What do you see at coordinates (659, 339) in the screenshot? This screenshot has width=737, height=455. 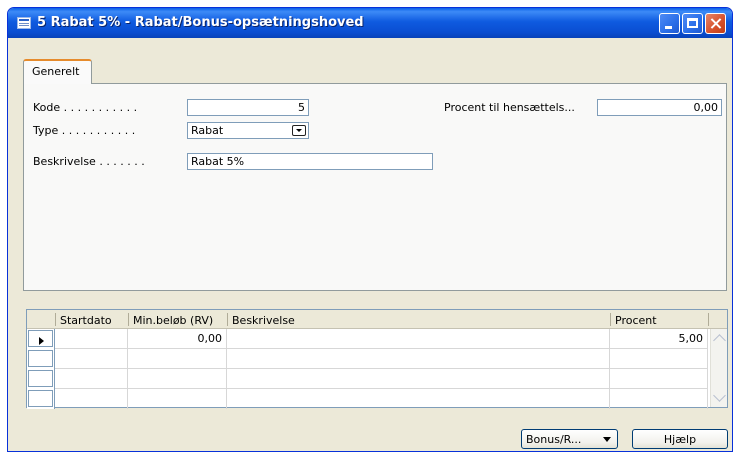 I see `cell-procent: 5,00` at bounding box center [659, 339].